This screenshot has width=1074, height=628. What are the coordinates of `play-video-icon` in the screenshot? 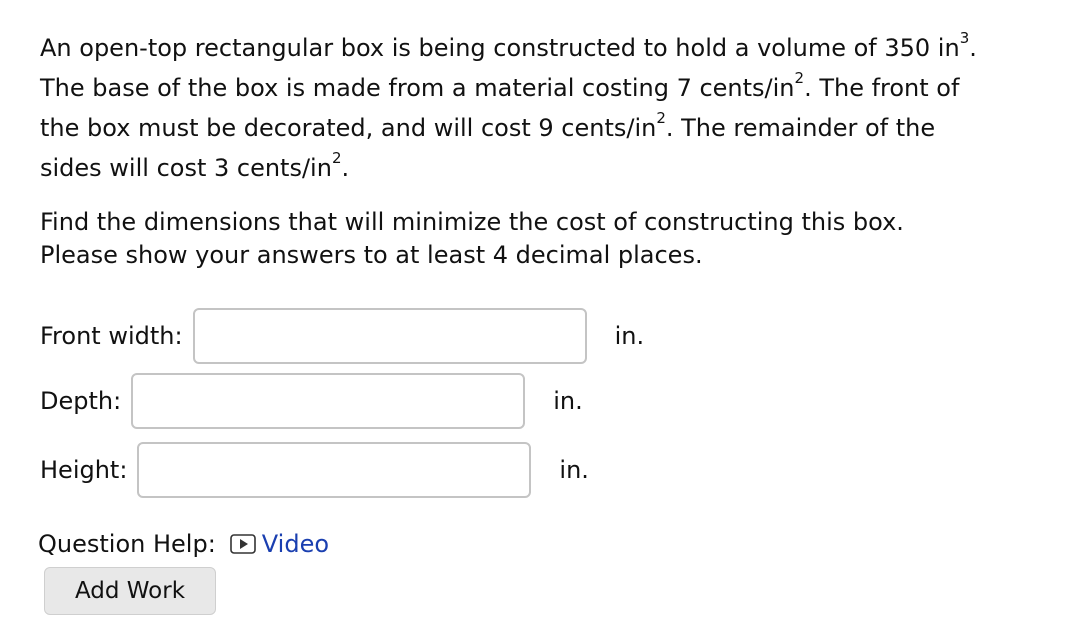 It's located at (242, 544).